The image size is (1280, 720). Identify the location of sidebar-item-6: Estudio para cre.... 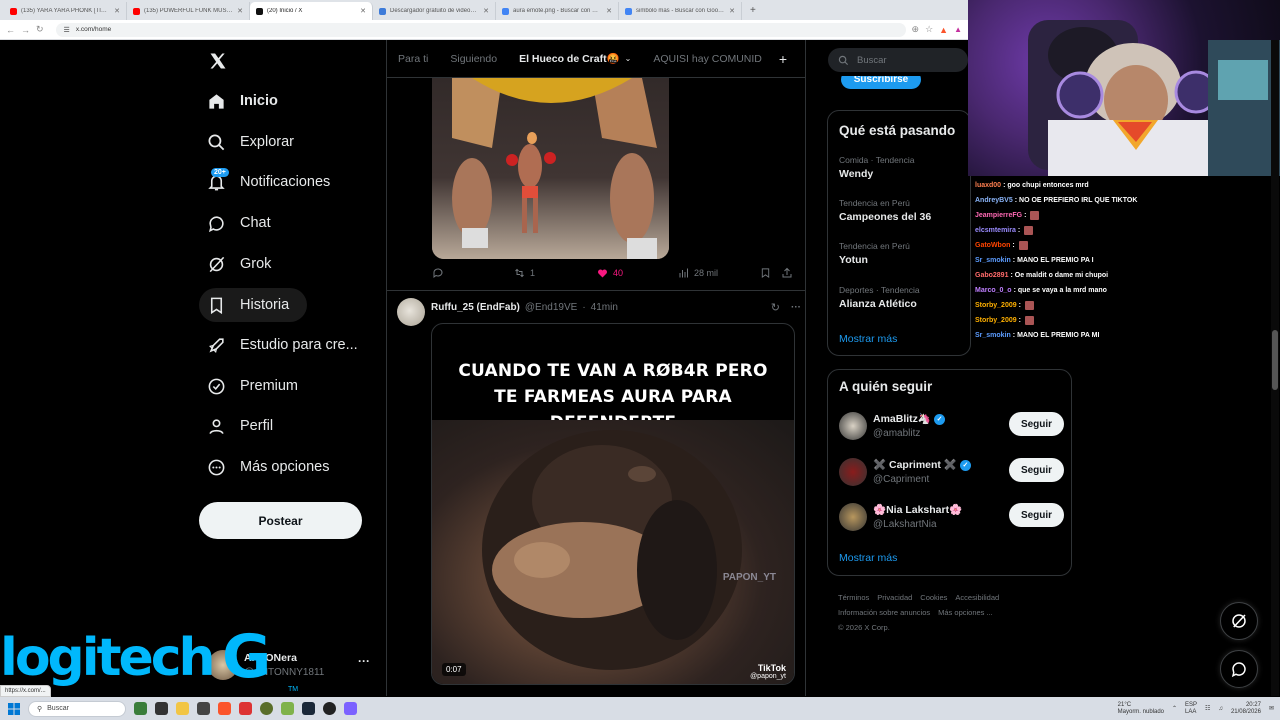
(282, 345).